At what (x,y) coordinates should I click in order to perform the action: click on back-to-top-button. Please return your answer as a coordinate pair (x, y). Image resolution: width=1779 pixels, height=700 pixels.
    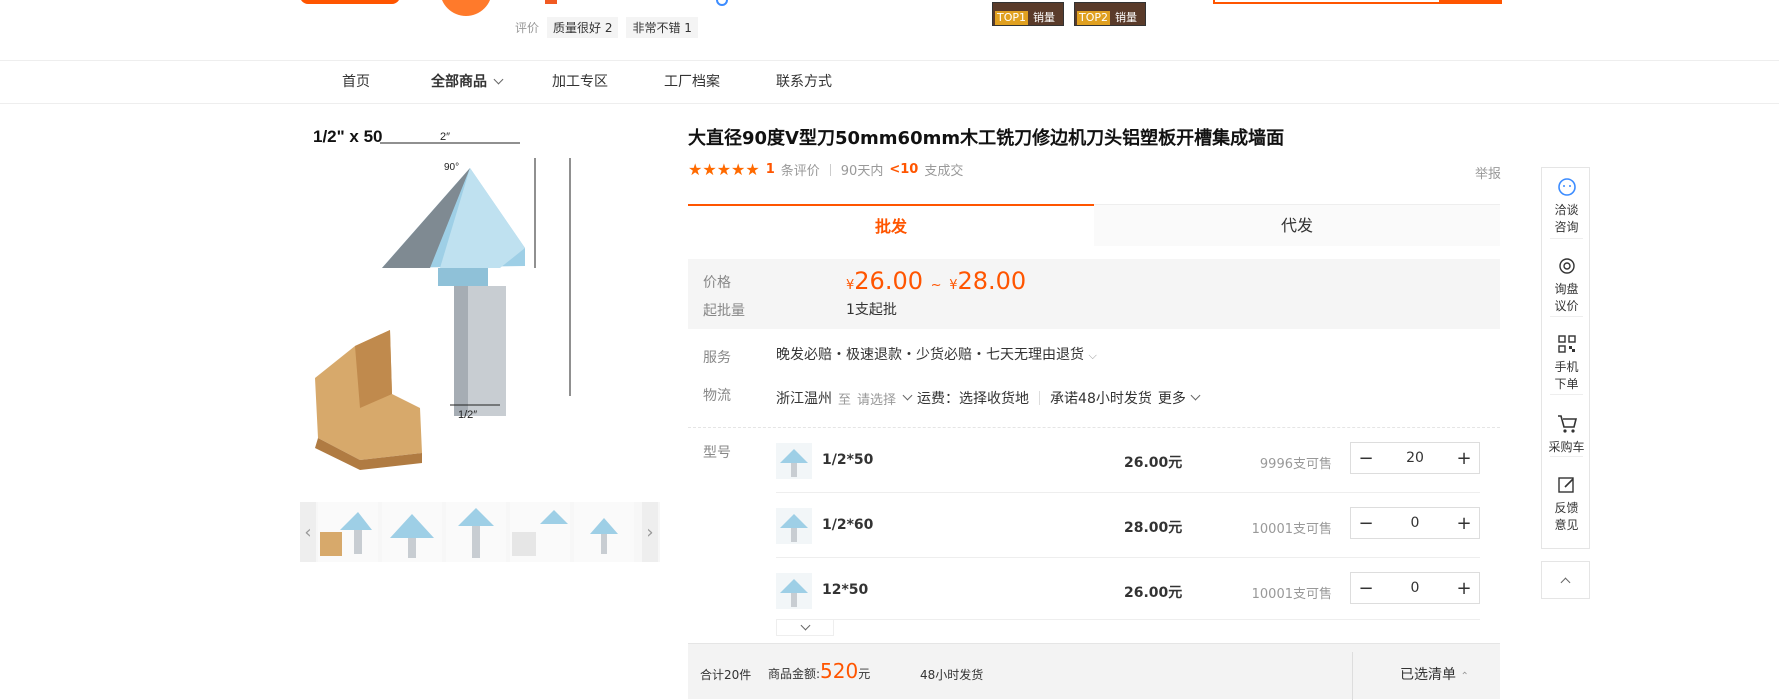
    Looking at the image, I should click on (1565, 580).